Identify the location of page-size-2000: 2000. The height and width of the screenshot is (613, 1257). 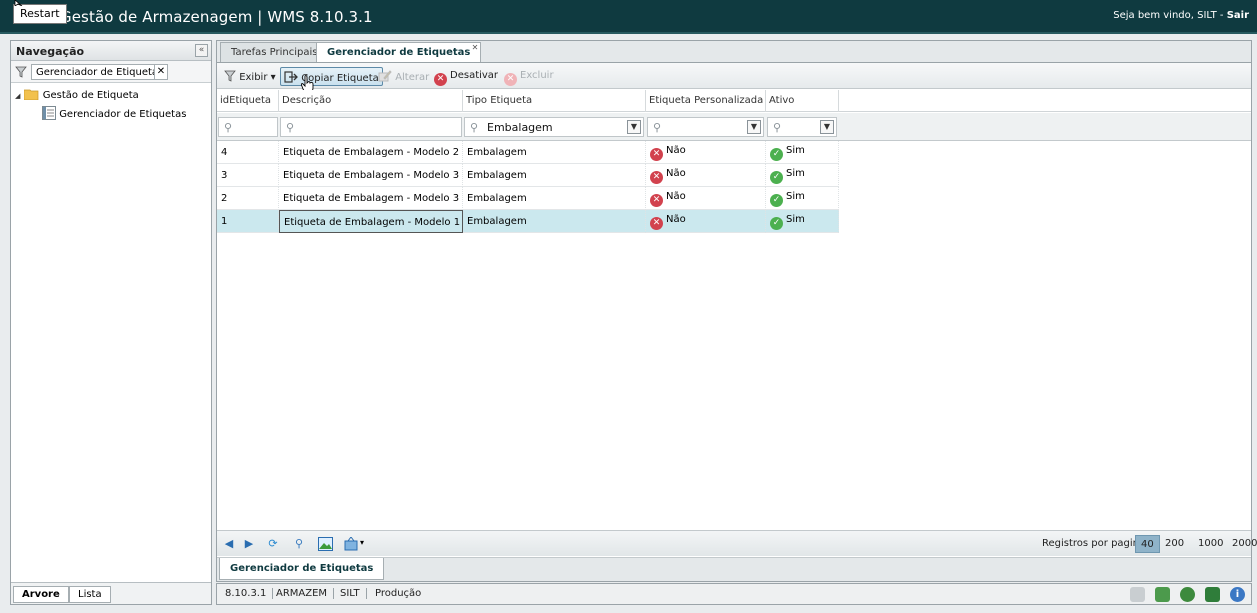
(1242, 544).